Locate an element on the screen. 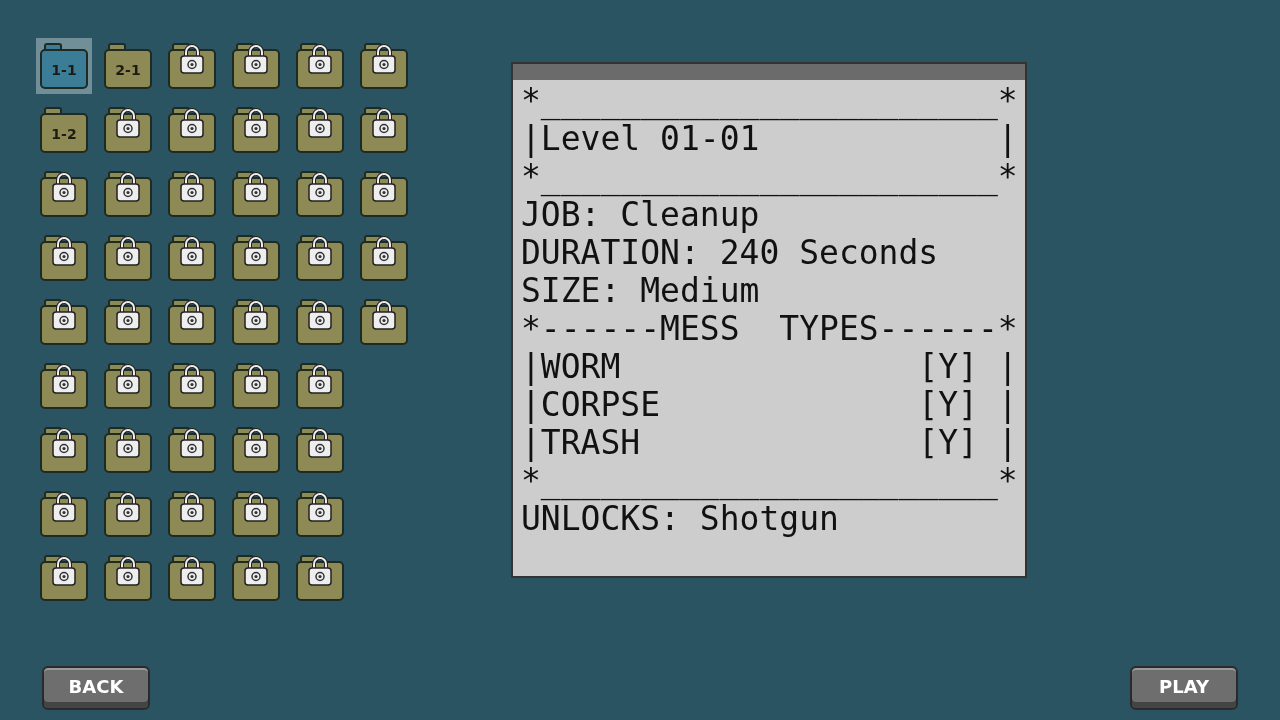  briefing-line: DURATION: 240 Seconds is located at coordinates (730, 253).